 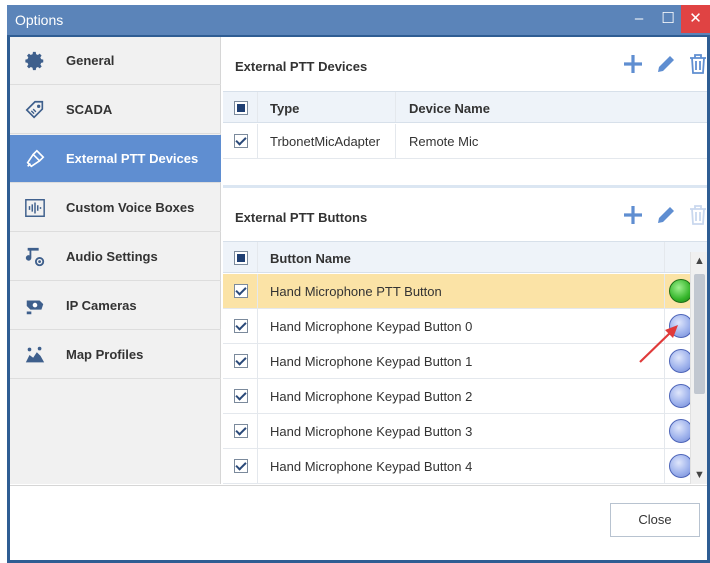 I want to click on sidebar-item-scada: SCADA, so click(x=115, y=110).